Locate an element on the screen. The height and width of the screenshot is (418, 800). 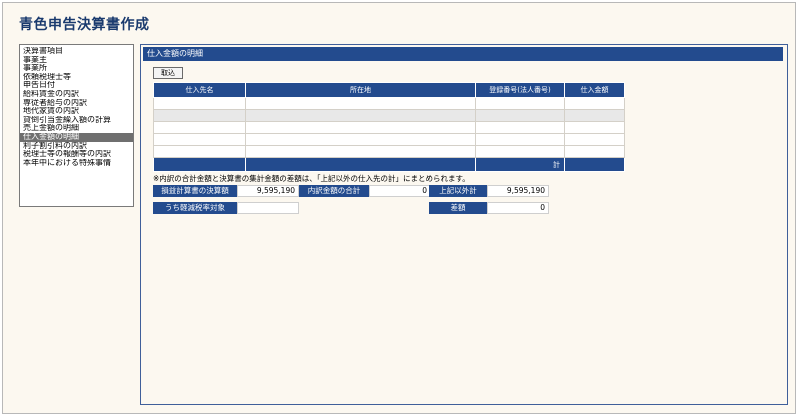
breakdown-total-value: 0 is located at coordinates (400, 191).